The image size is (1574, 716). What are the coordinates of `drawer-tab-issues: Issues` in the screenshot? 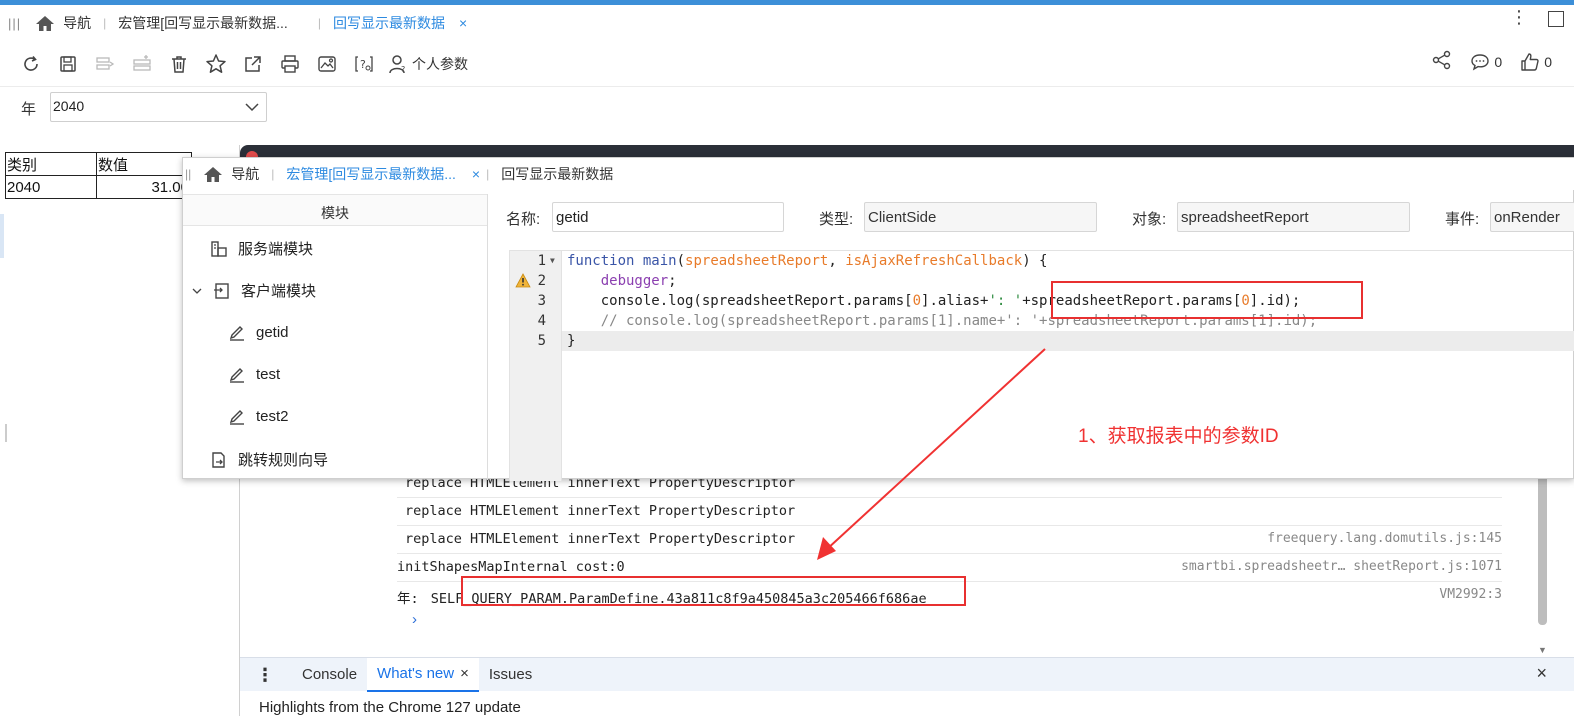 It's located at (510, 675).